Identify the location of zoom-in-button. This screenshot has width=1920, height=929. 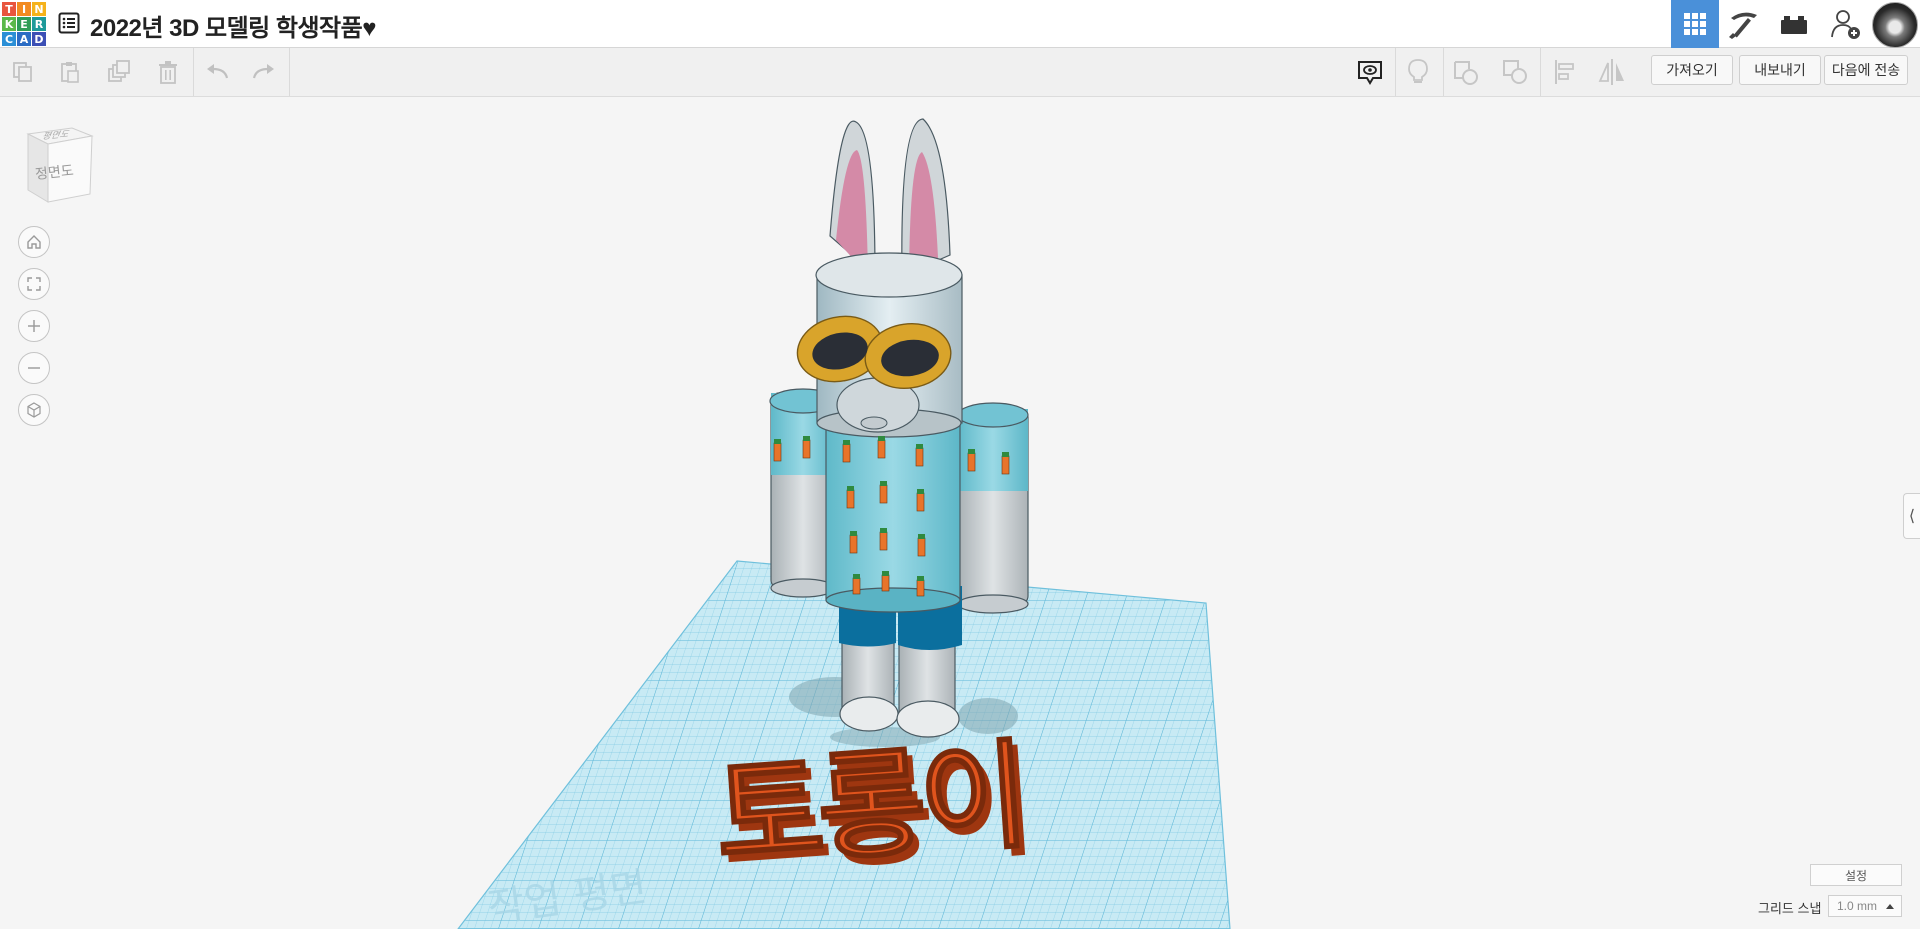
(34, 326).